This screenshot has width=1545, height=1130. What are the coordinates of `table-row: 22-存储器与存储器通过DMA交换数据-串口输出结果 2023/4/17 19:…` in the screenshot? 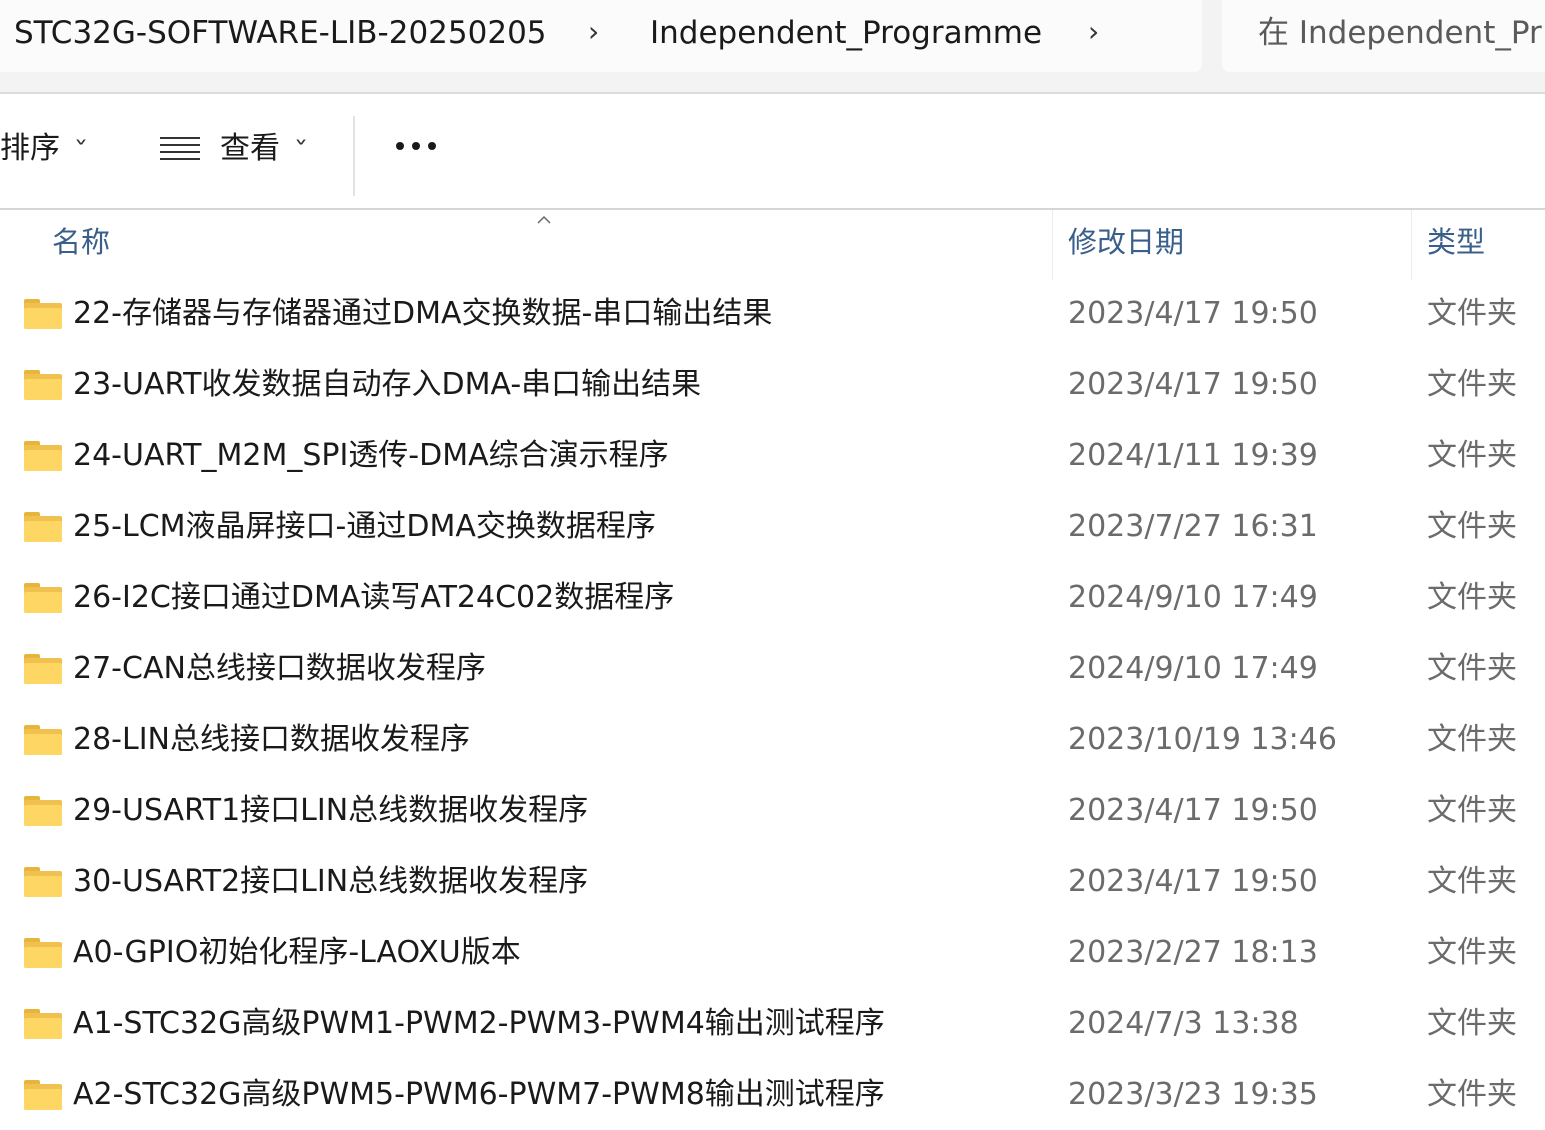 It's located at (772, 315).